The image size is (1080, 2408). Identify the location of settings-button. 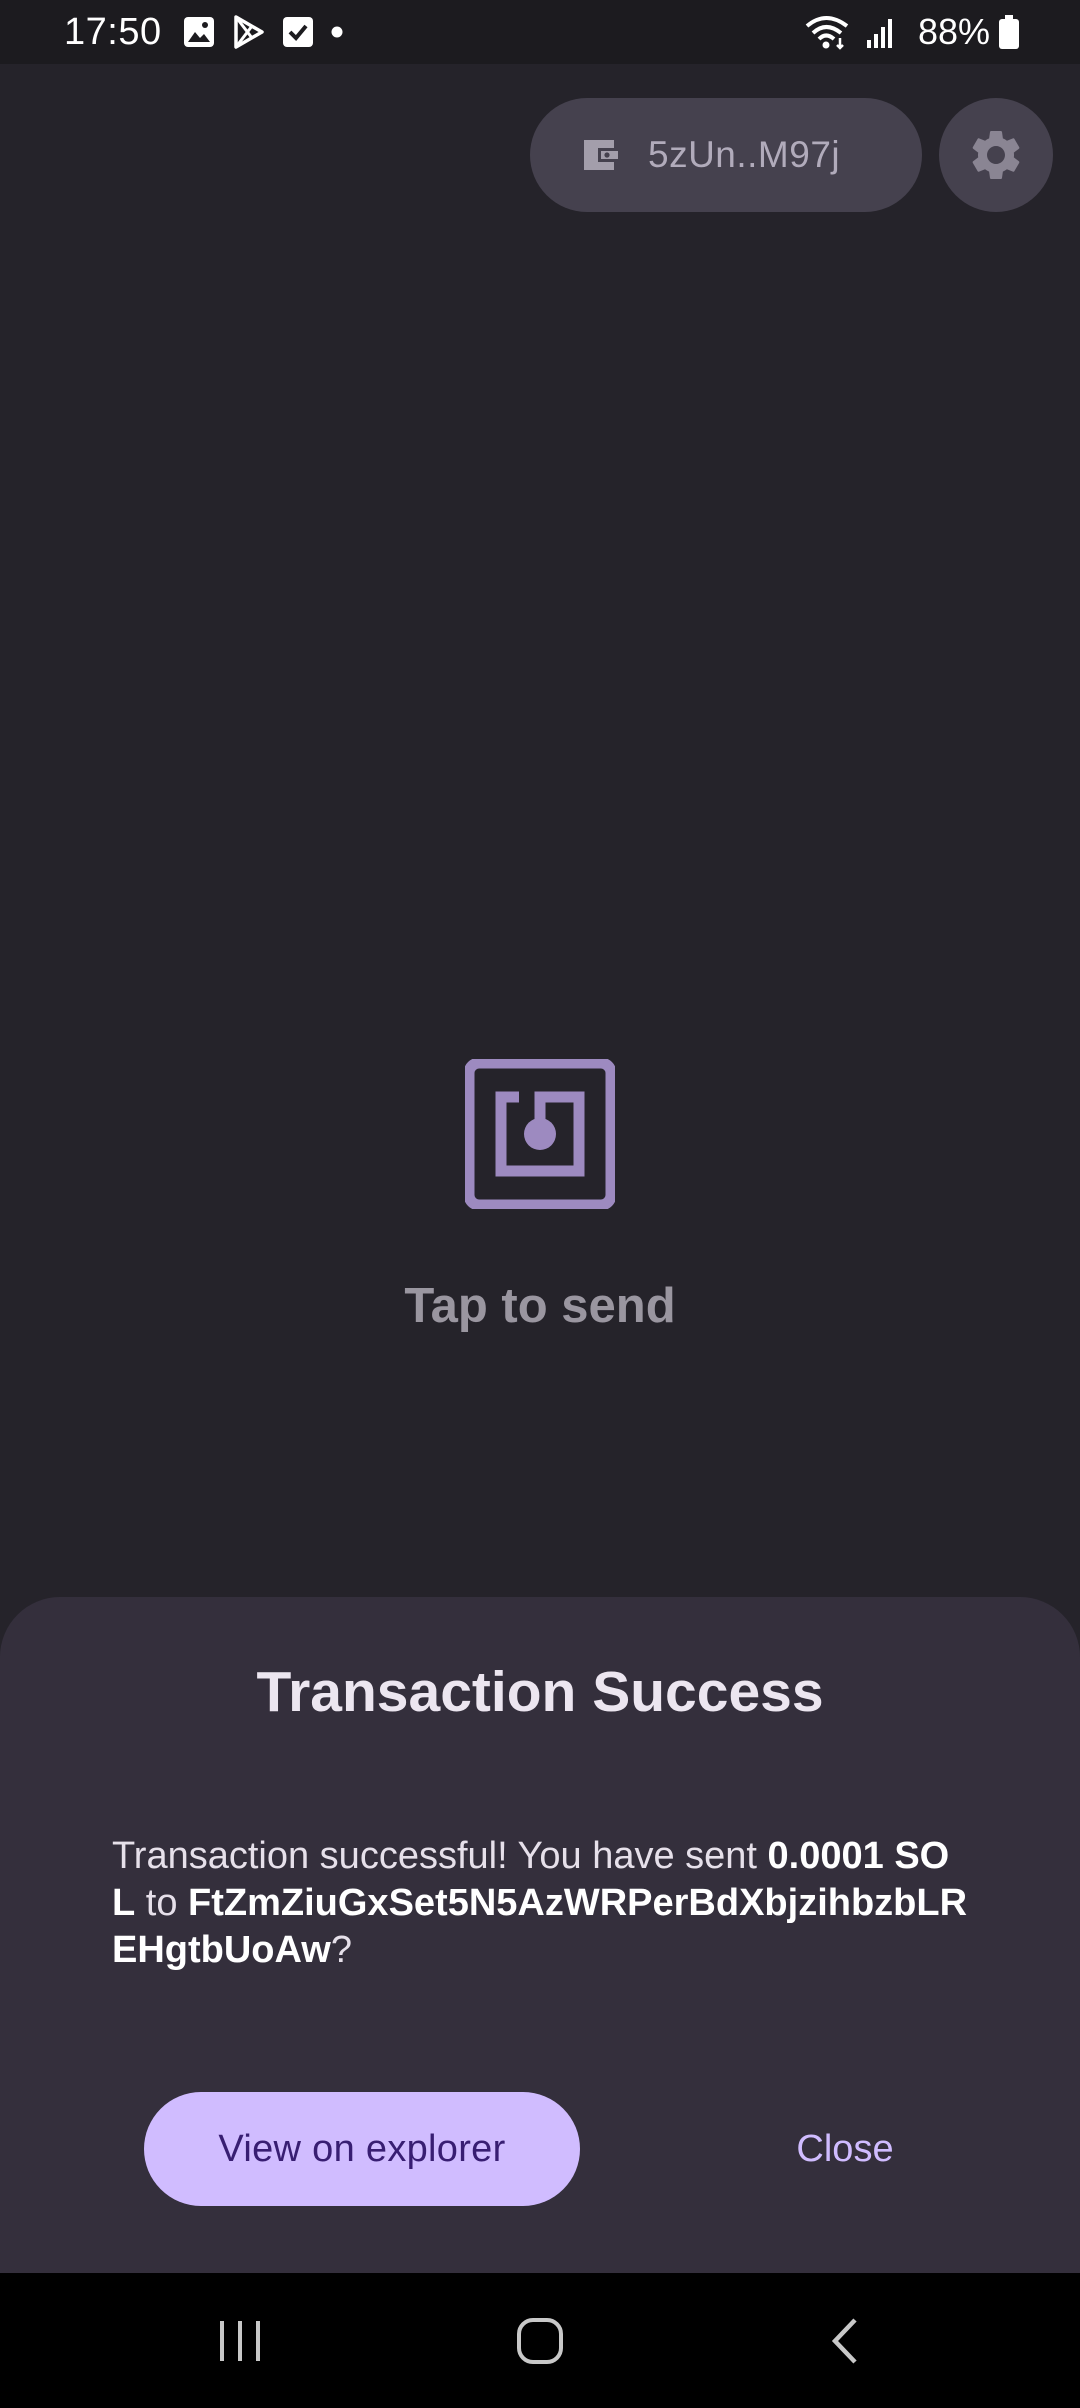
(996, 155).